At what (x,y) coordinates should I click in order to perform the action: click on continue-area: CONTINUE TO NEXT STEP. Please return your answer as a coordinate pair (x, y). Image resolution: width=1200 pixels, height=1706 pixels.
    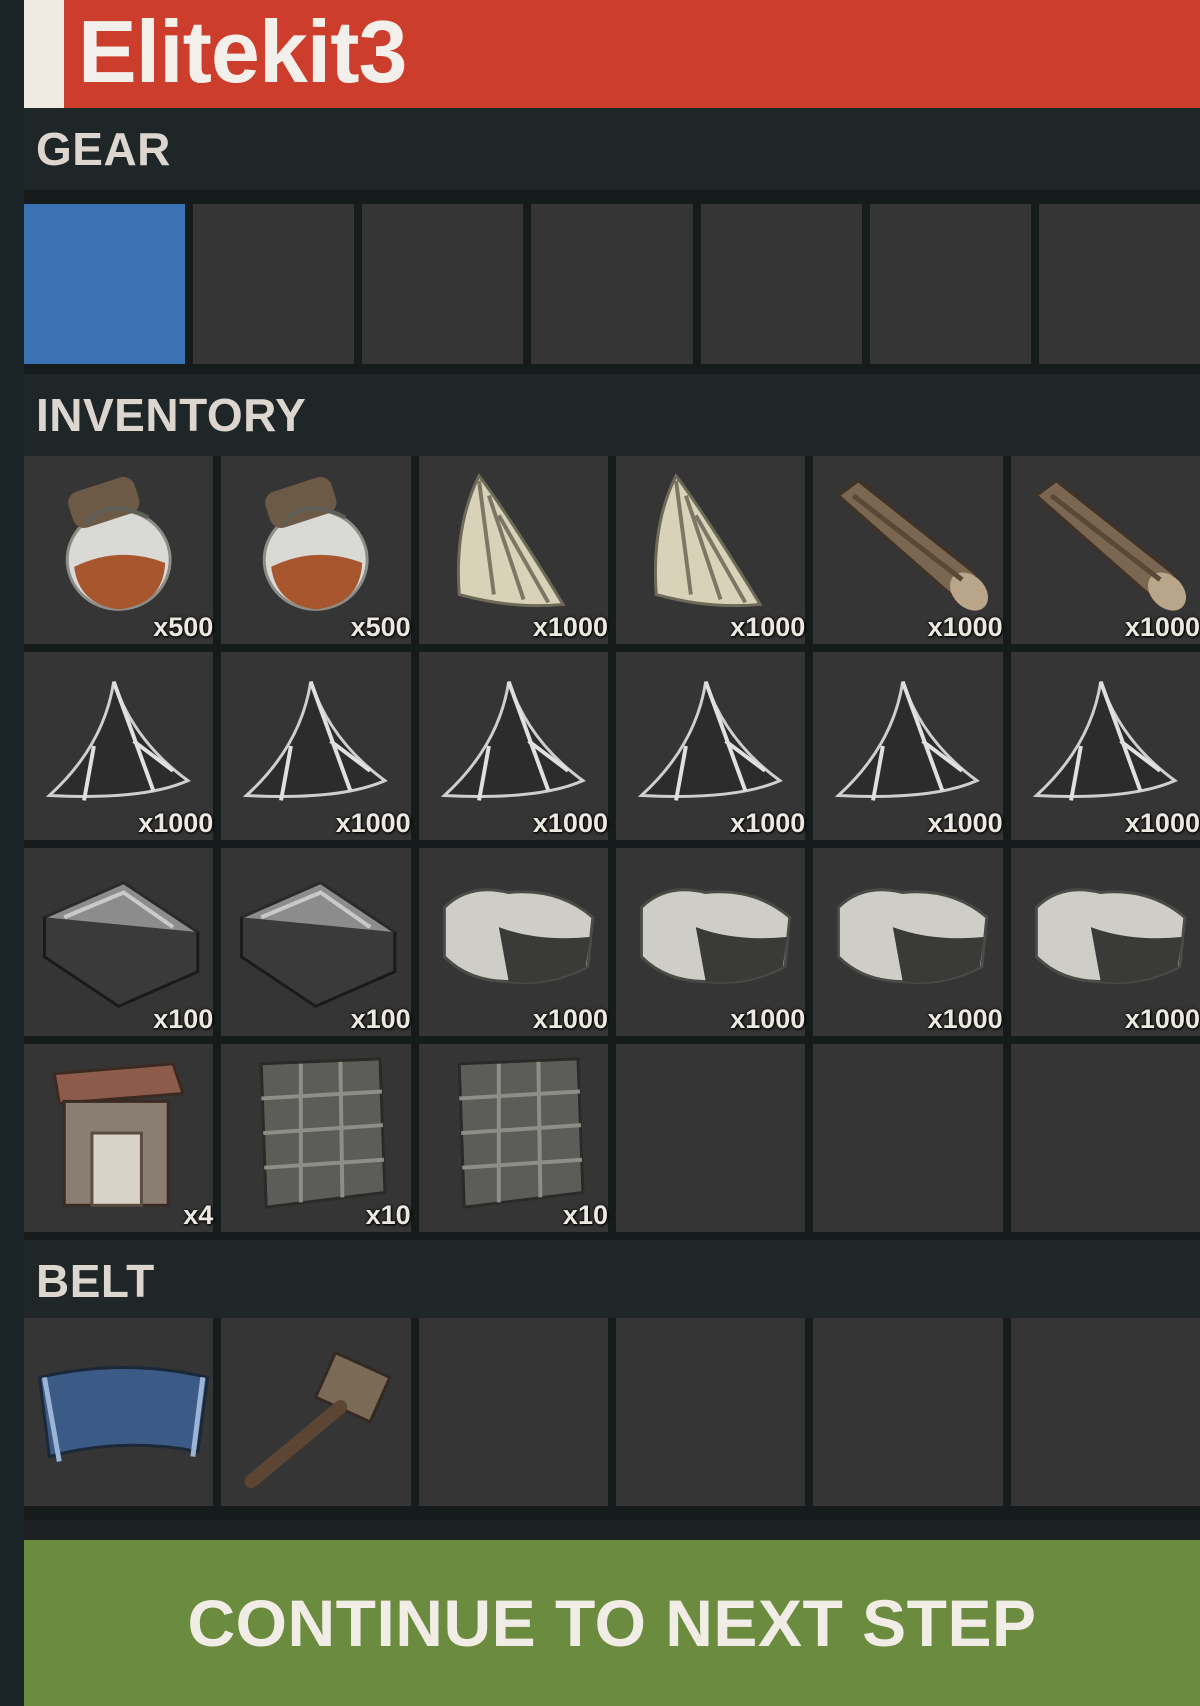
    Looking at the image, I should click on (612, 1613).